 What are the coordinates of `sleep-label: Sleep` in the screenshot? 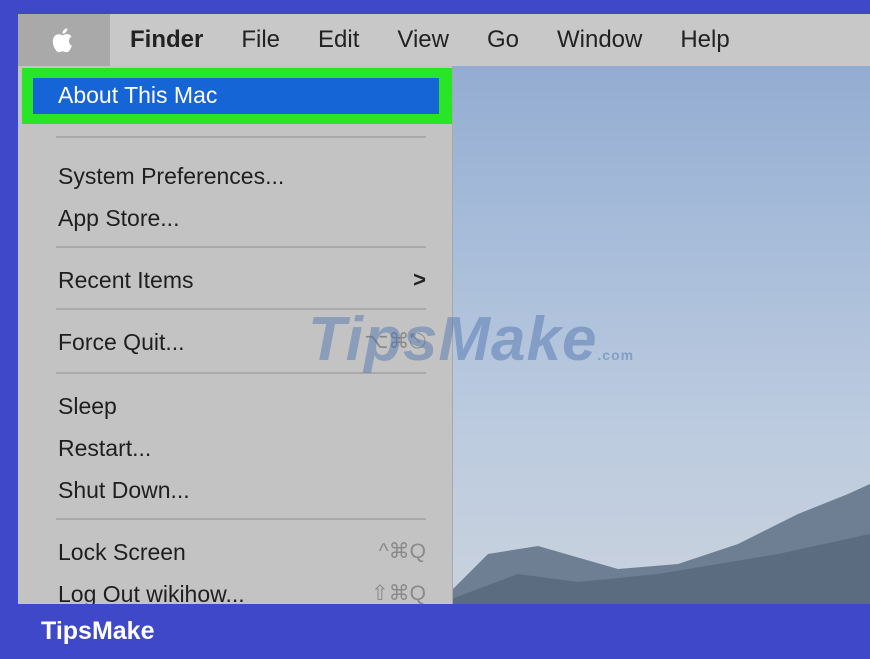 It's located at (87, 406).